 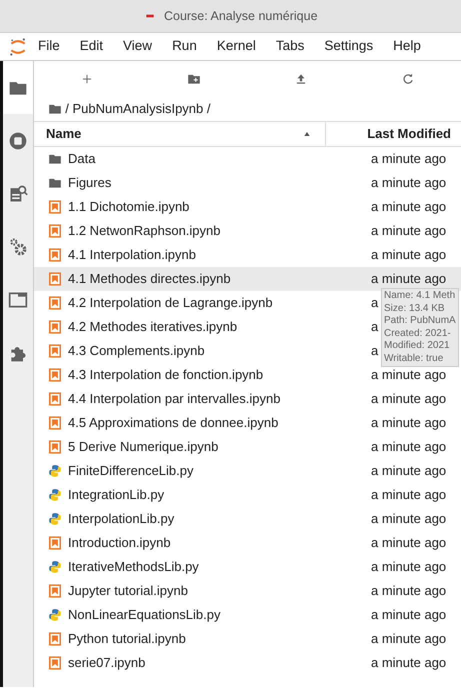 I want to click on file-name: 4.4 Interpolation par intervalles.ipynb, so click(x=216, y=399).